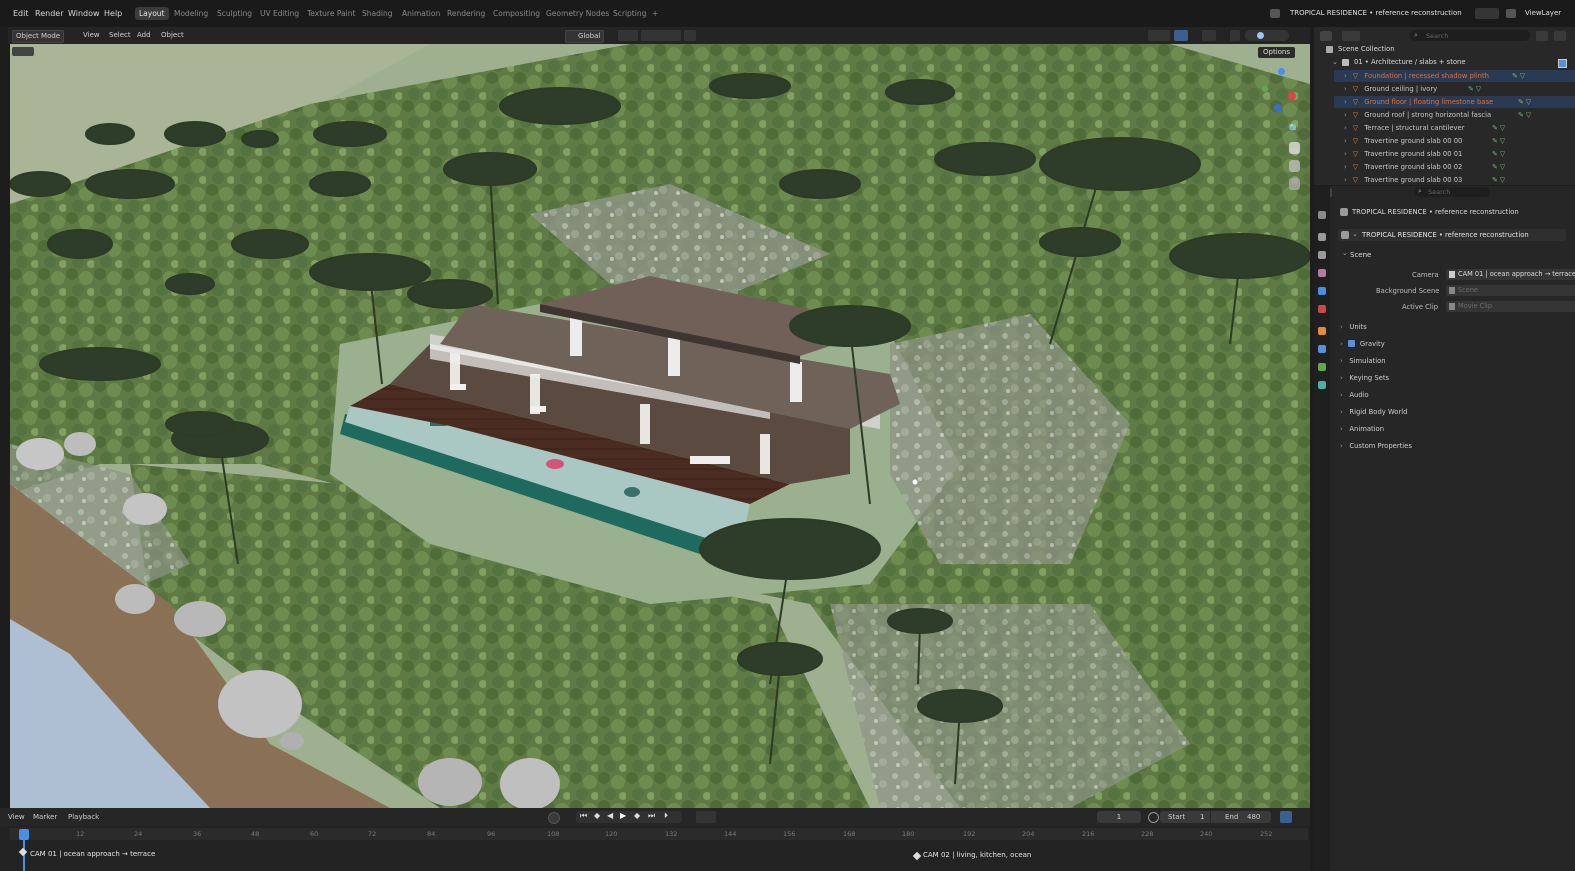  Describe the element at coordinates (1286, 817) in the screenshot. I see `auto-keying-toggle` at that location.